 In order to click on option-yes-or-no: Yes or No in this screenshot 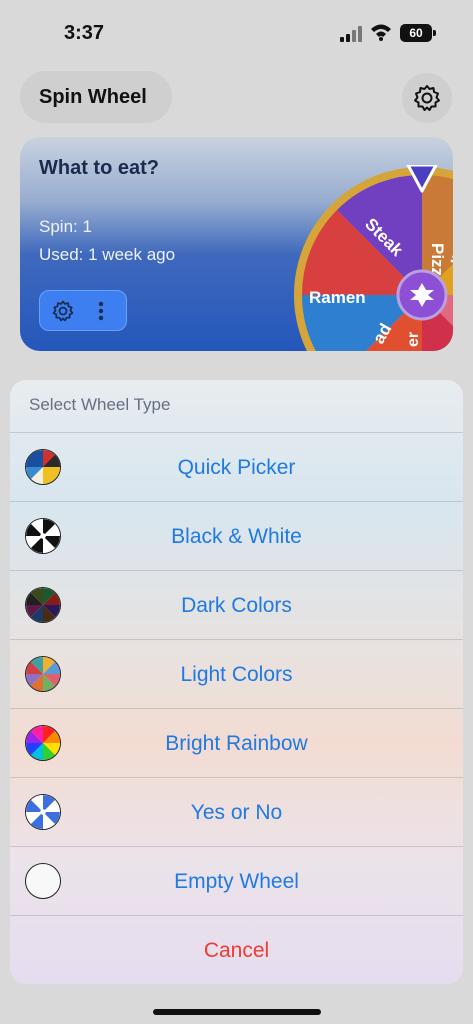, I will do `click(236, 811)`.